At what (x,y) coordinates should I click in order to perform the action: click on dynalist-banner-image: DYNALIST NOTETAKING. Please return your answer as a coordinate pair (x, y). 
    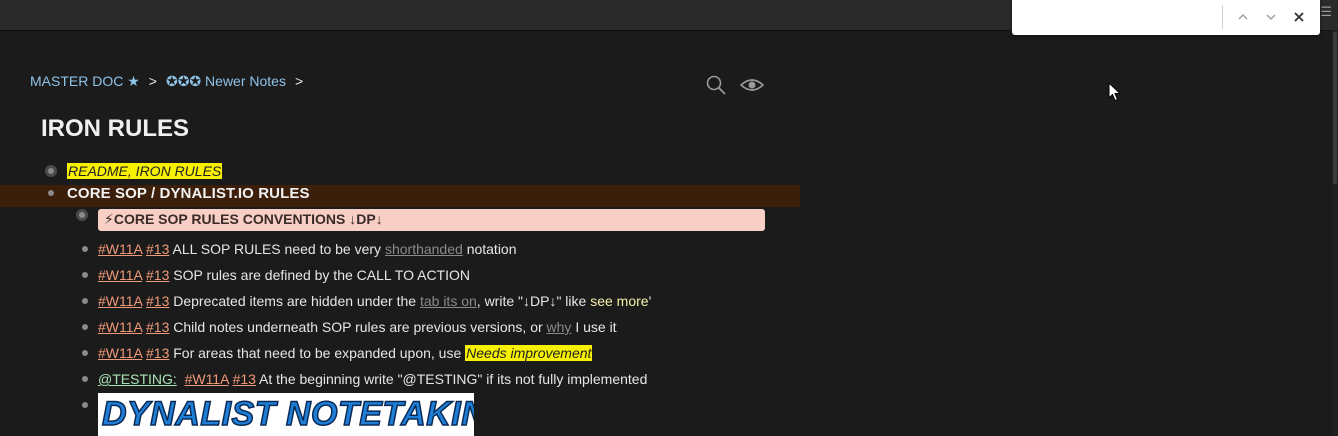
    Looking at the image, I should click on (286, 414).